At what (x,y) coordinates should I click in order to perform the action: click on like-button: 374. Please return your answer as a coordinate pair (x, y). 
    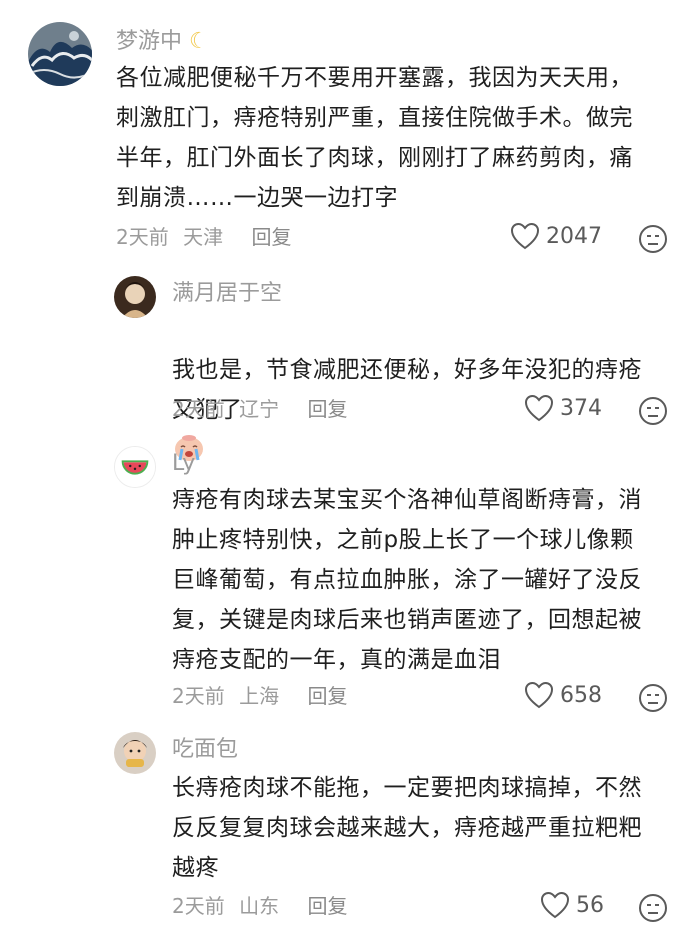
    Looking at the image, I should click on (563, 408).